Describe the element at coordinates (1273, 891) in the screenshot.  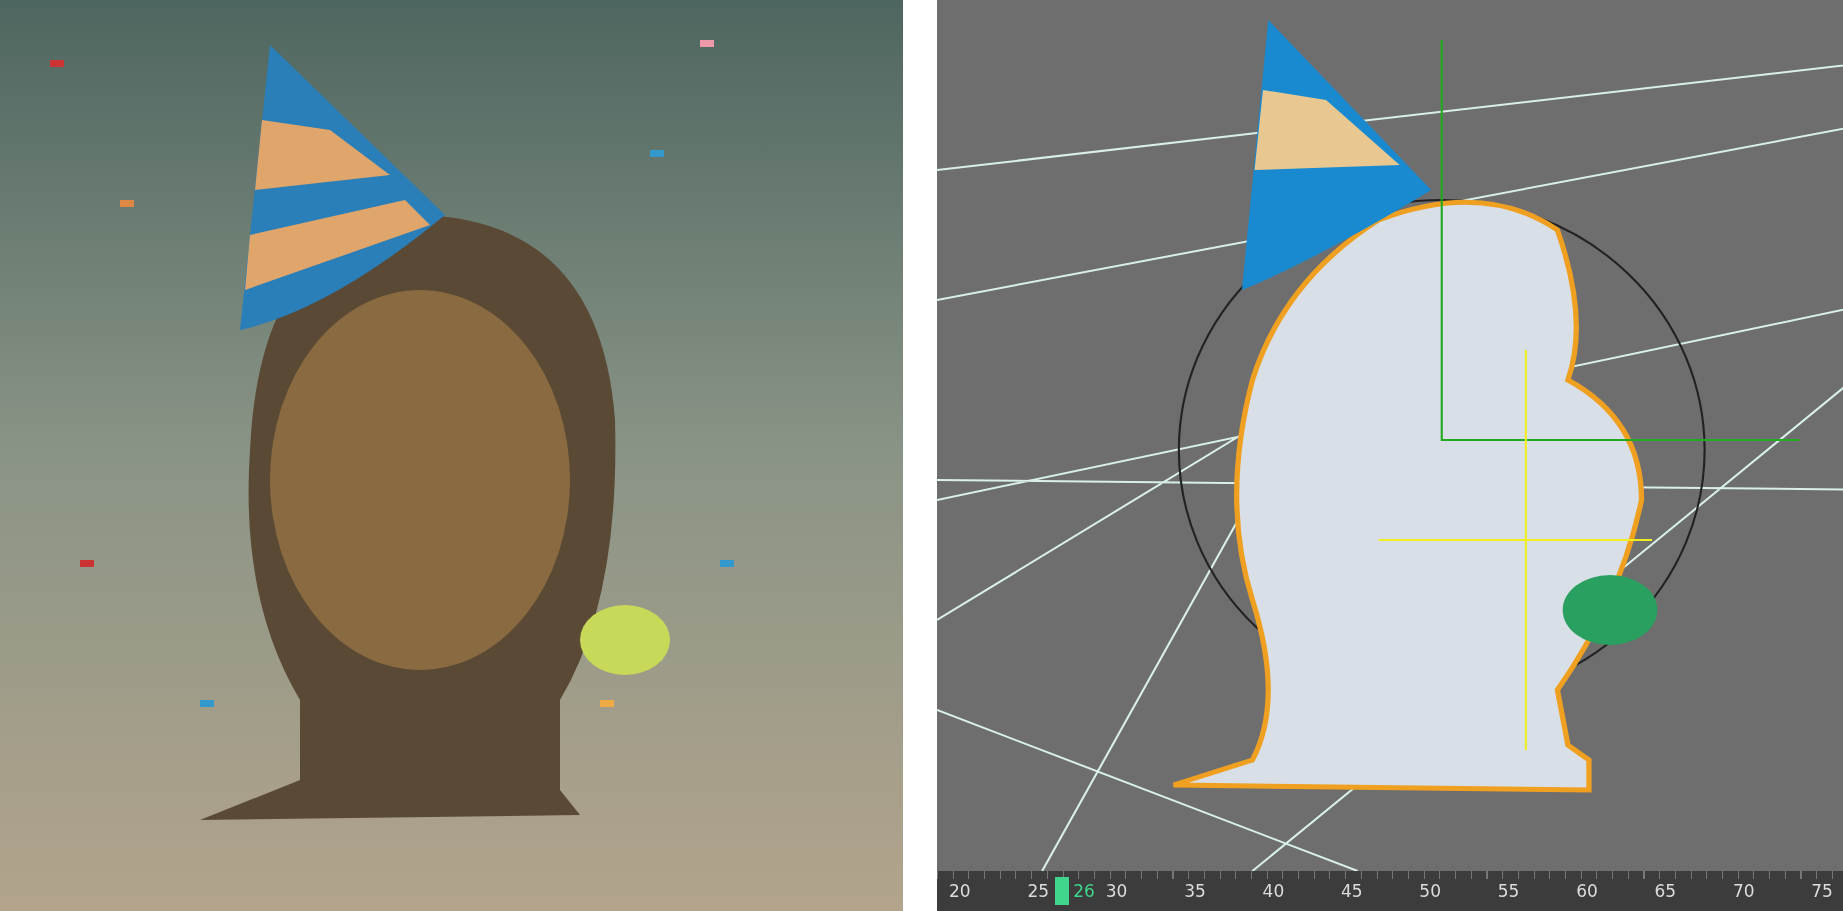
I see `frame-number: 40` at that location.